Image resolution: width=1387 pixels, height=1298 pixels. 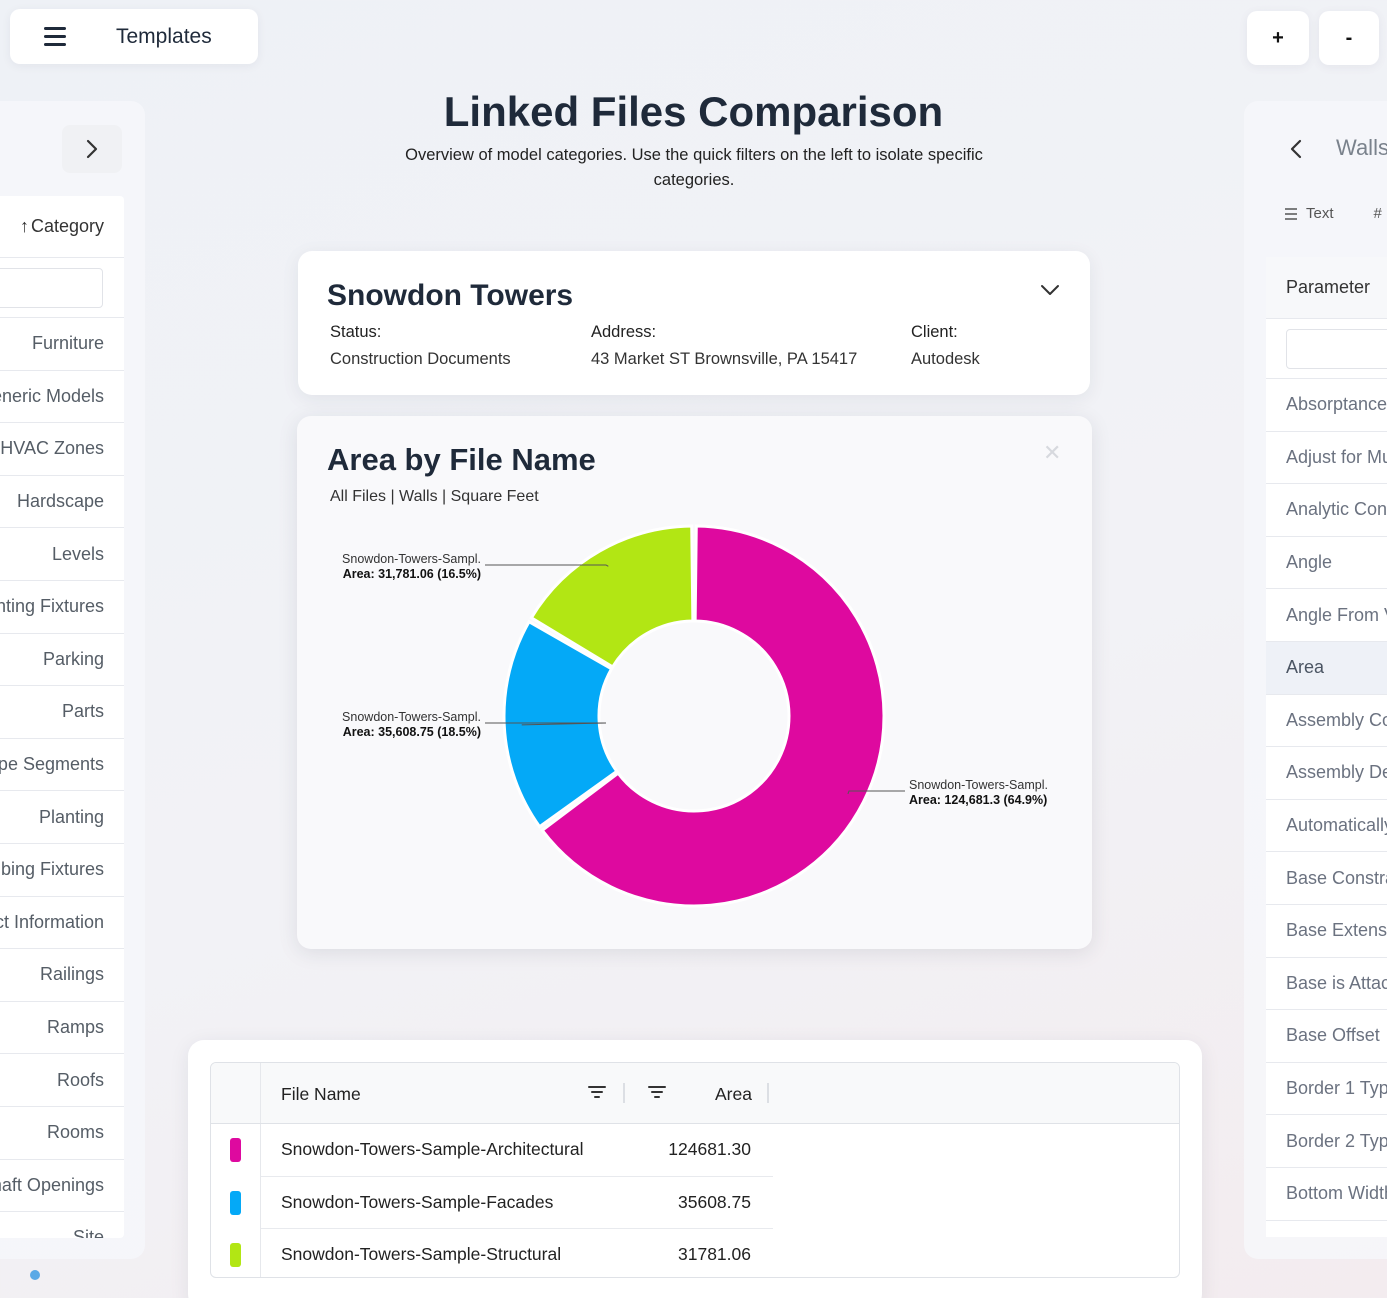 I want to click on category-item: Railings, so click(x=62, y=975).